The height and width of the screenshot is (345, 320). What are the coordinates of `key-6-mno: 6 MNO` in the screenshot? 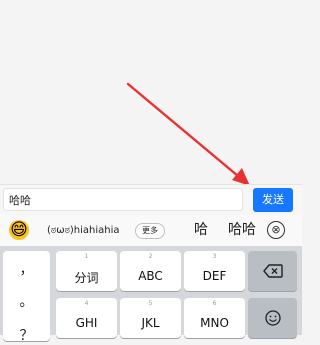 It's located at (214, 318).